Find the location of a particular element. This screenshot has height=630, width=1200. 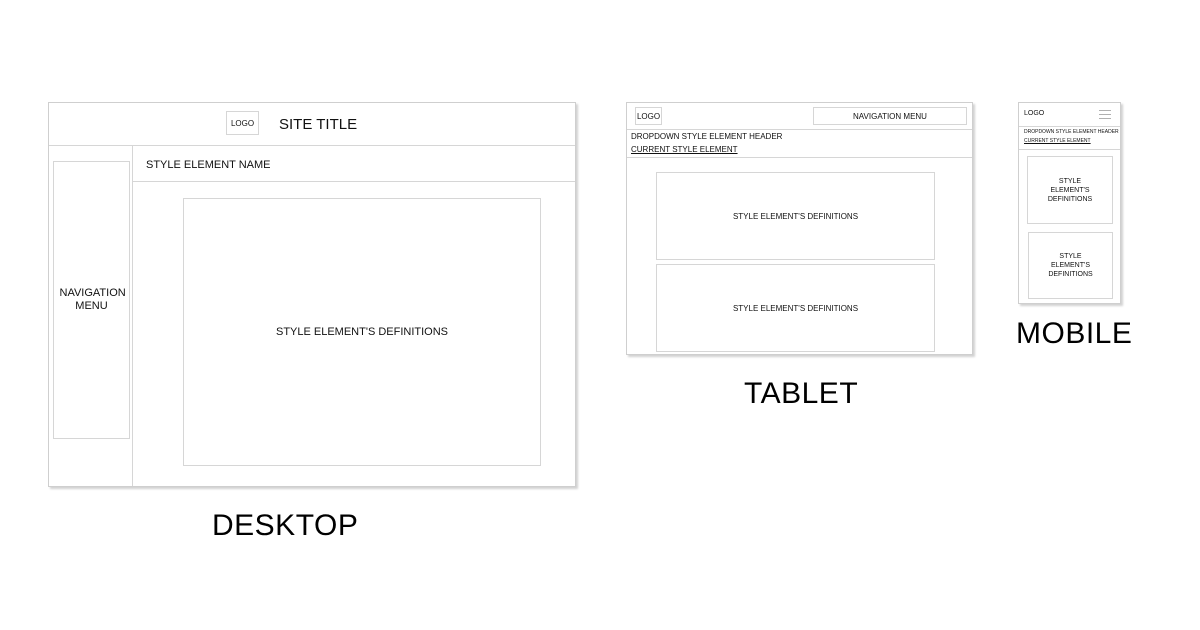

tablet-current-element: CURRENT STYLE ELEMENT is located at coordinates (684, 149).